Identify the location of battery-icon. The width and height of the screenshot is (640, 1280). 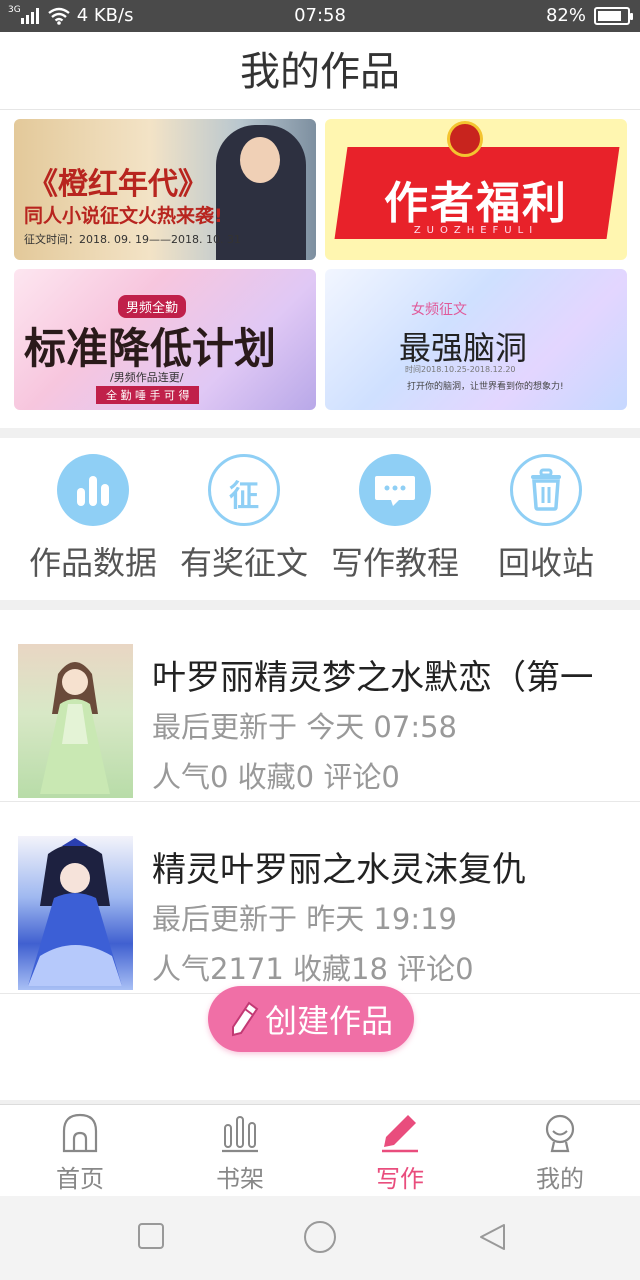
(613, 15).